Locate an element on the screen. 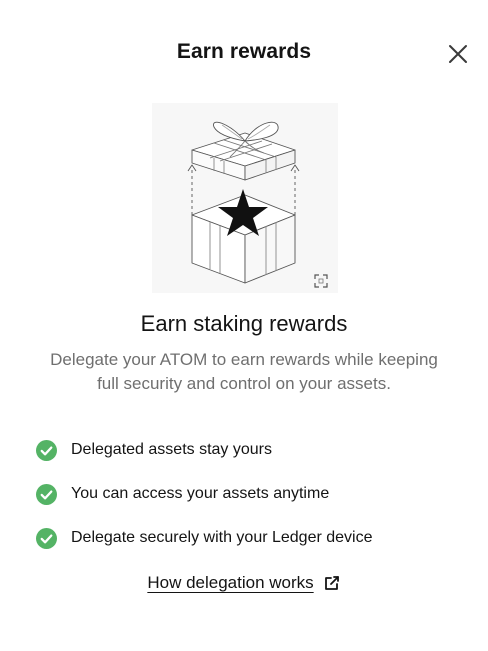 This screenshot has width=488, height=651. benefit-text: You can access your assets anytime is located at coordinates (200, 493).